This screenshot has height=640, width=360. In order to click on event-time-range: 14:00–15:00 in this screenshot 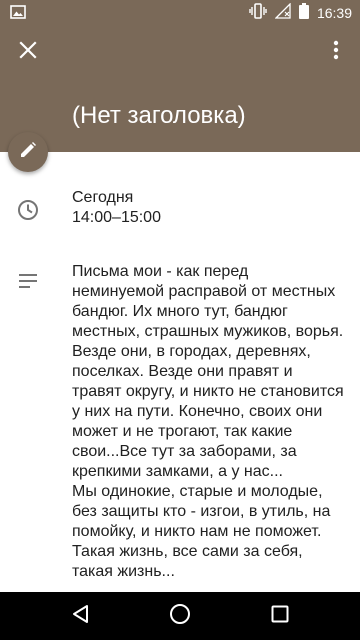, I will do `click(116, 217)`.